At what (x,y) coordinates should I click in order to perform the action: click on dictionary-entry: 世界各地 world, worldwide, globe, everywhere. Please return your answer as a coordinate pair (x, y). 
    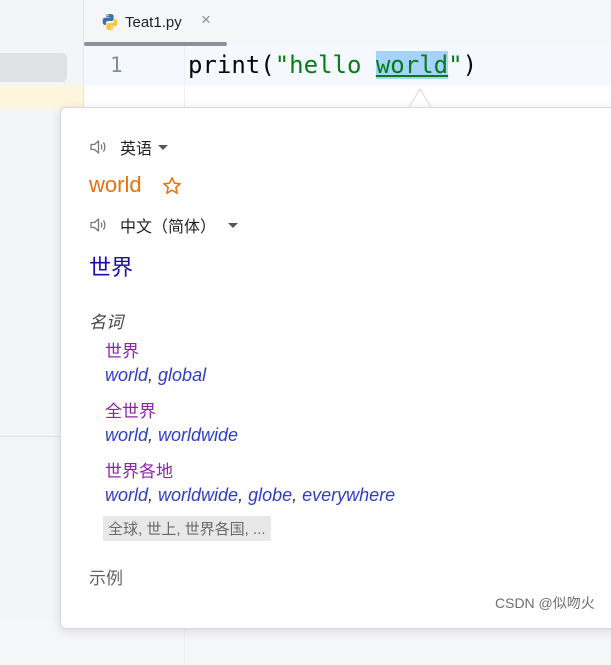
    Looking at the image, I should click on (250, 481).